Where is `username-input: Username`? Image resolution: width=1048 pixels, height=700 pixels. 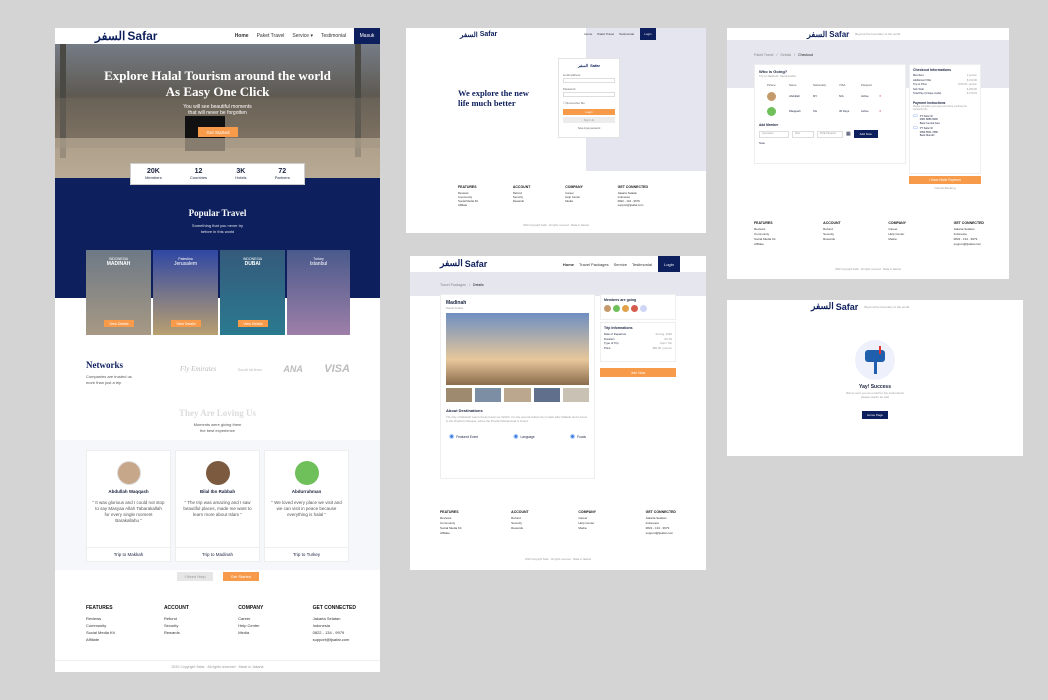 username-input: Username is located at coordinates (774, 134).